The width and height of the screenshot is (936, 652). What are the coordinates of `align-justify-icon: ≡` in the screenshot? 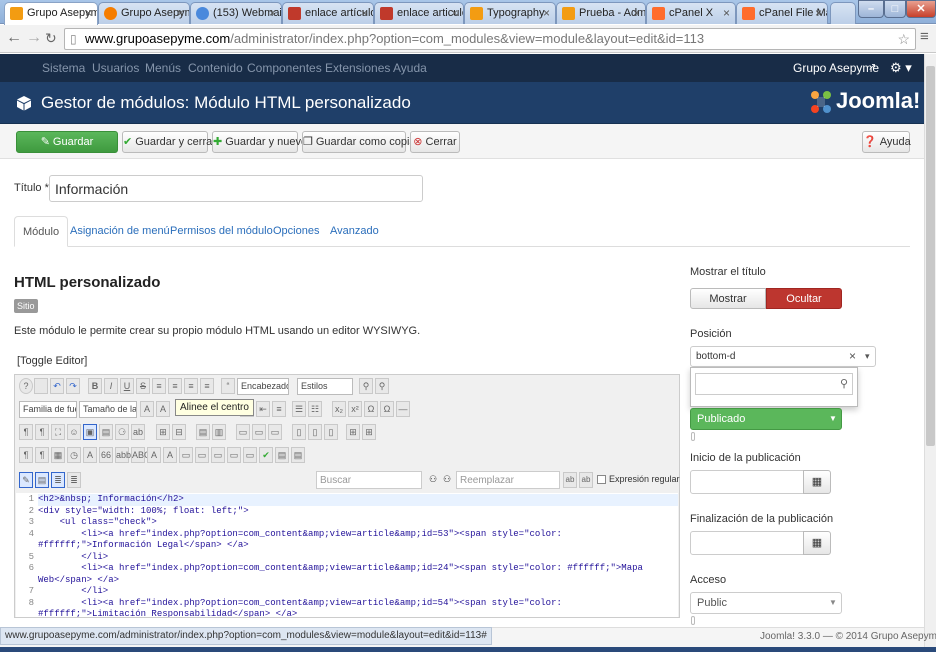 It's located at (207, 386).